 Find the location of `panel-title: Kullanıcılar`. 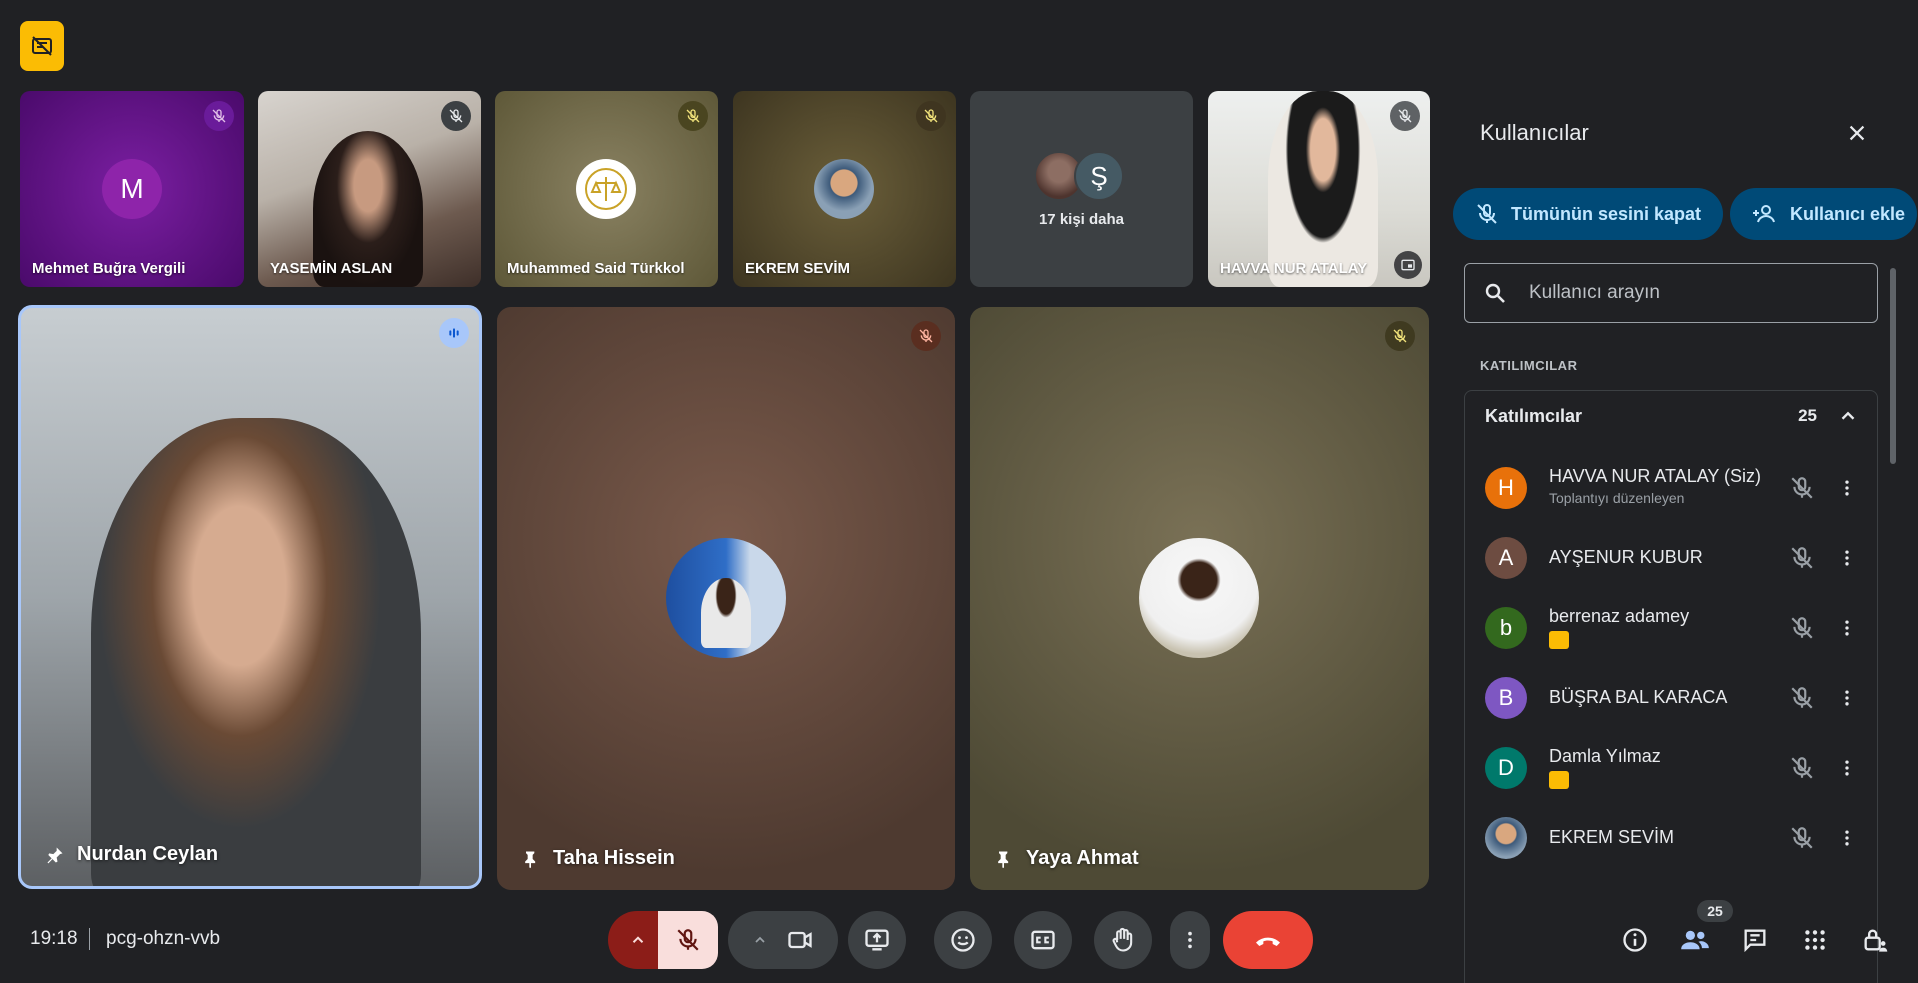

panel-title: Kullanıcılar is located at coordinates (1534, 132).